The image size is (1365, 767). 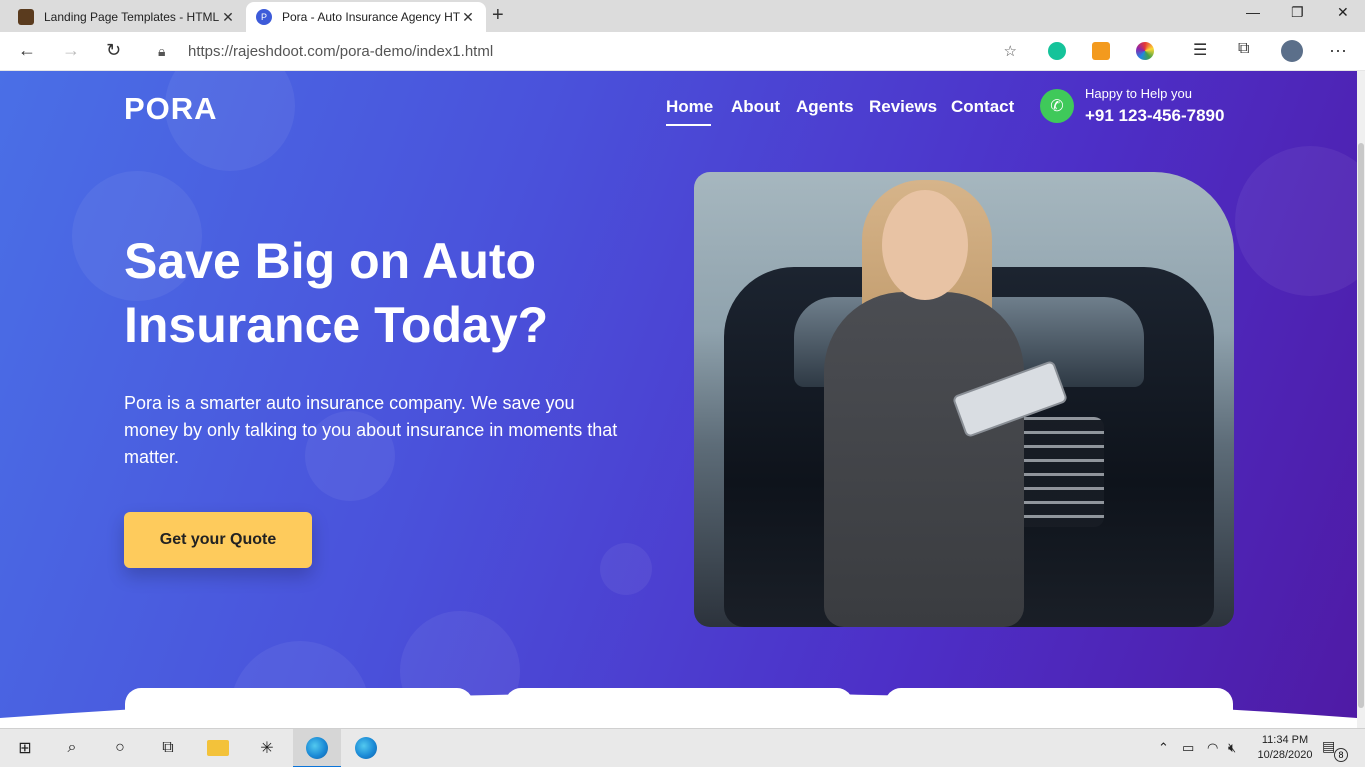 What do you see at coordinates (1243, 49) in the screenshot?
I see `collections-icon: ⧉` at bounding box center [1243, 49].